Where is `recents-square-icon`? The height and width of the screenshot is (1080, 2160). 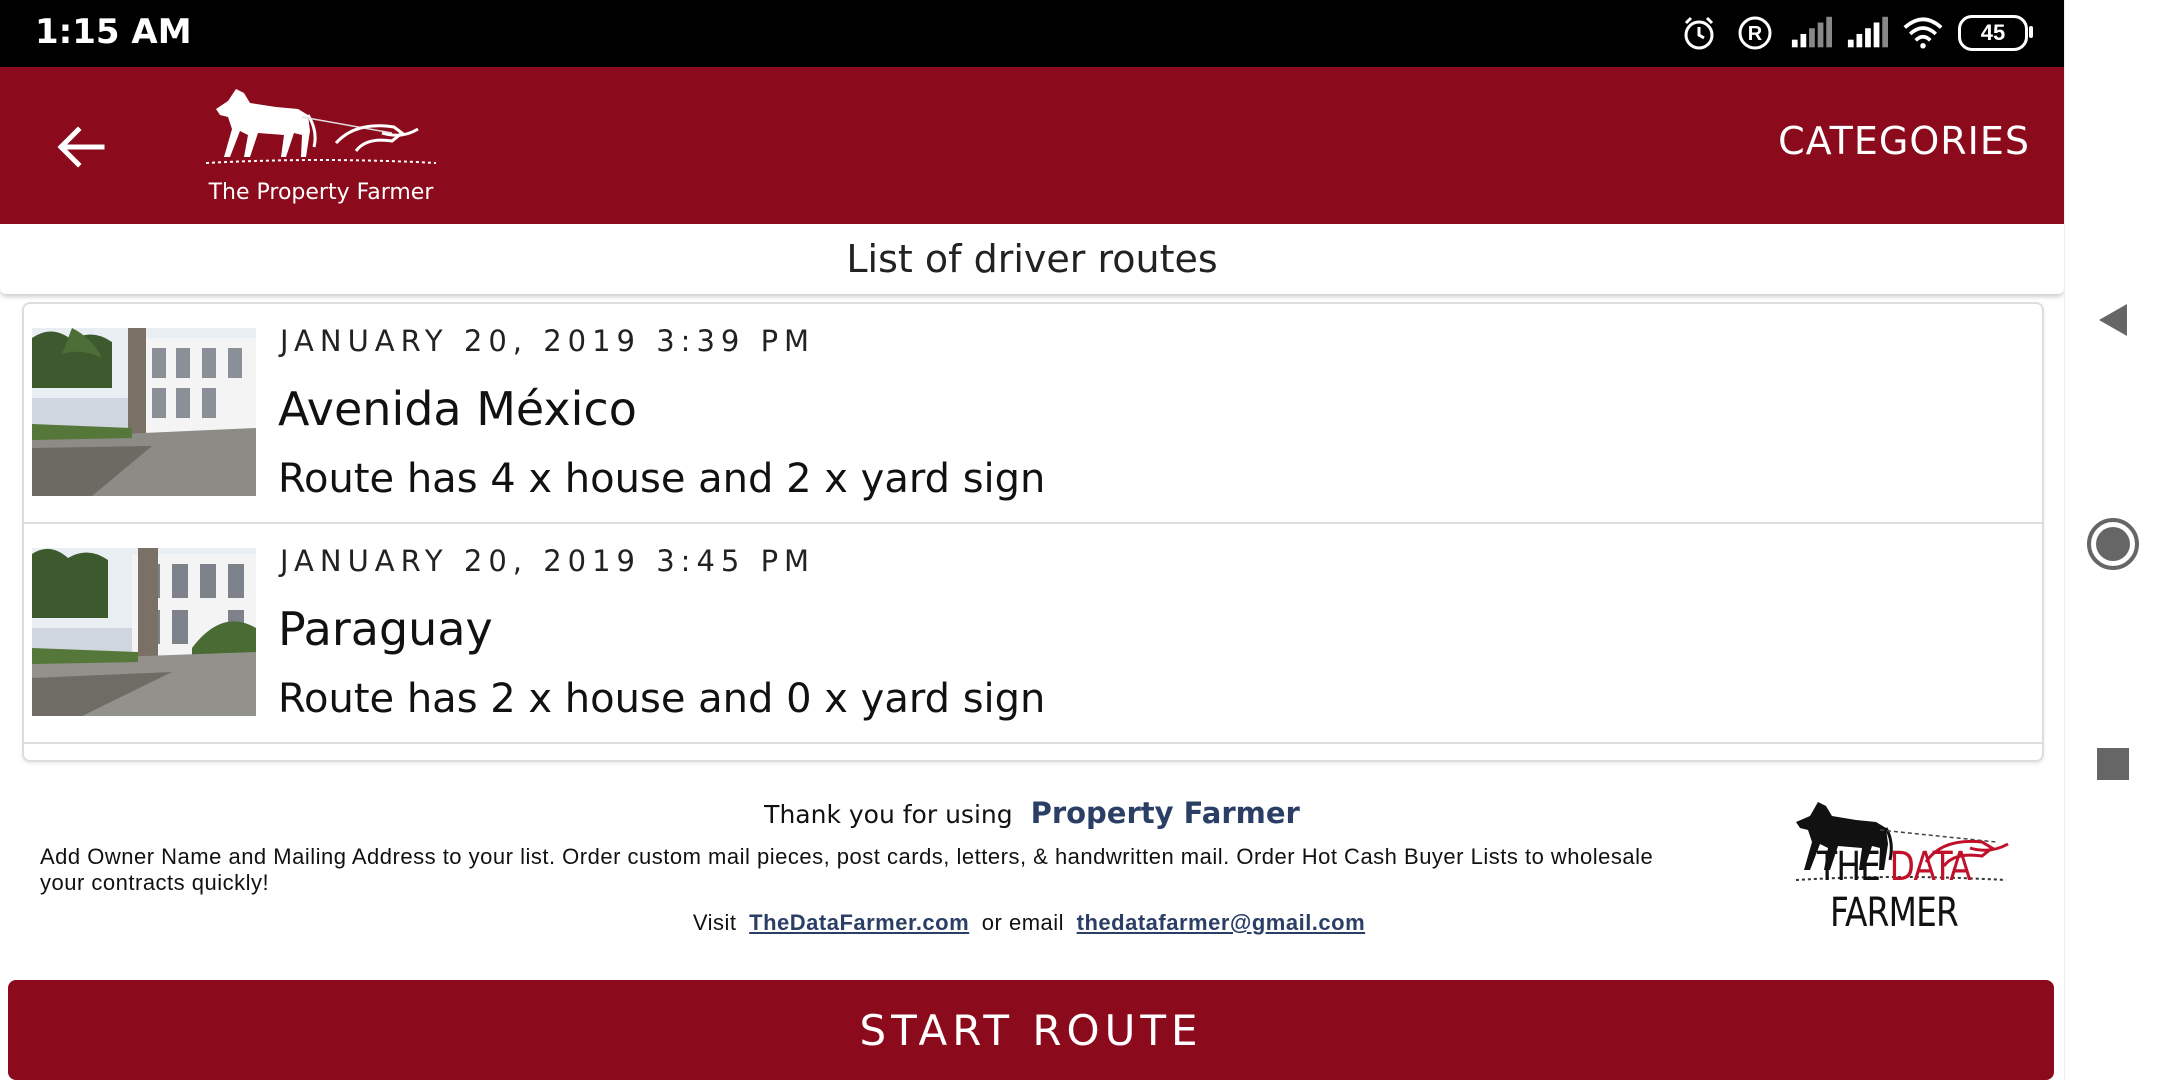 recents-square-icon is located at coordinates (2113, 764).